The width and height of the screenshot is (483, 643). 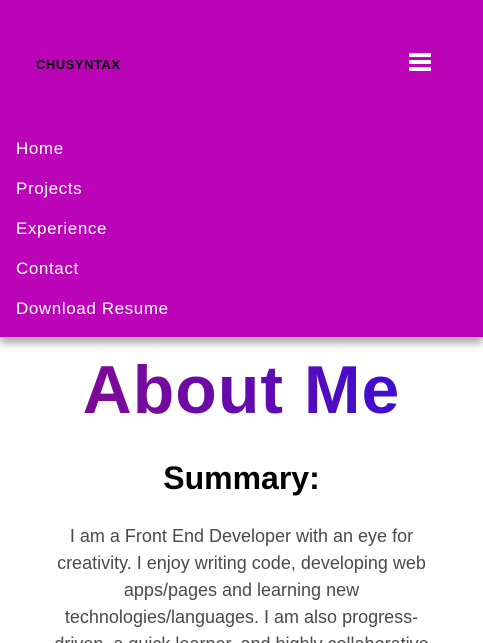 I want to click on hamburger-menu-icon, so click(x=421, y=62).